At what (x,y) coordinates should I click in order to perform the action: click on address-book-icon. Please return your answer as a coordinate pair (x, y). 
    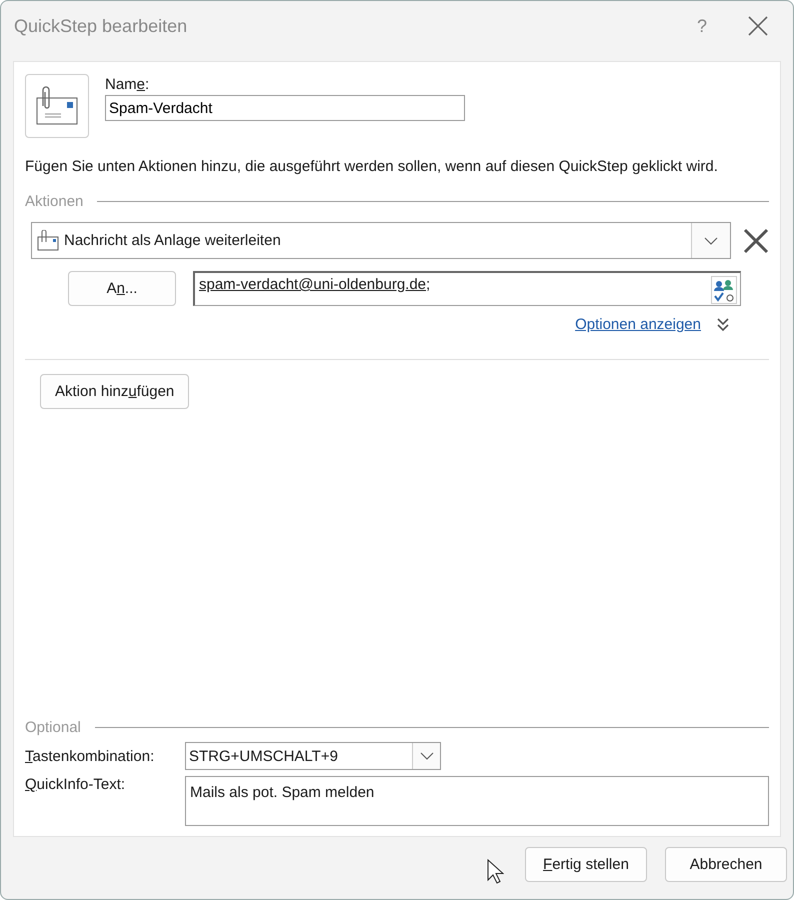
    Looking at the image, I should click on (724, 290).